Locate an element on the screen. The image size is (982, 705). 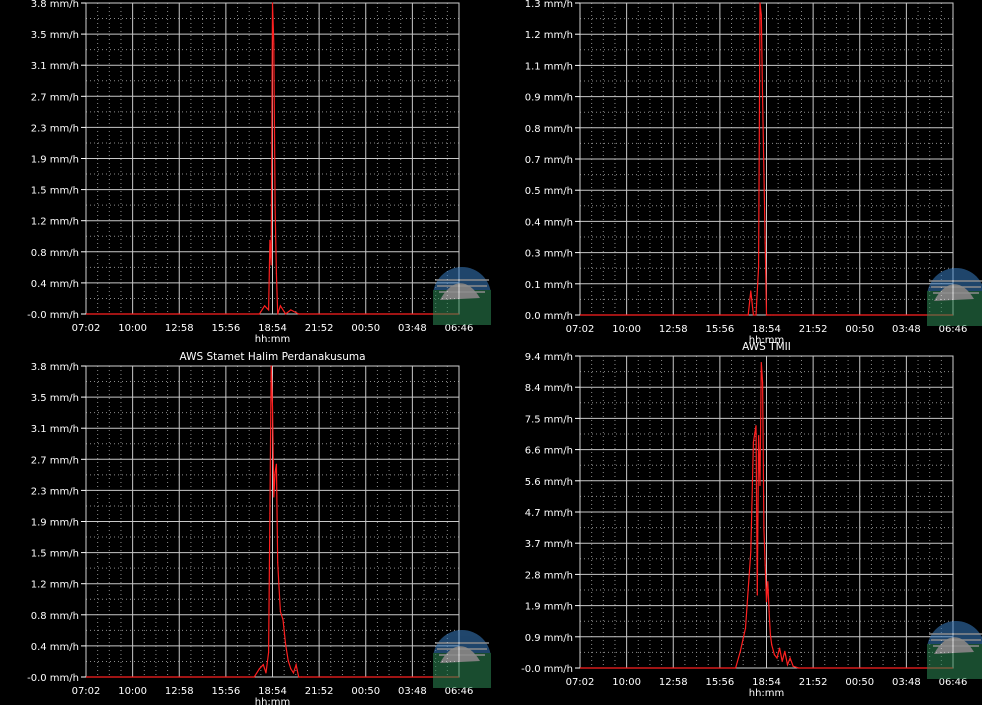
y-tick-label: 1.5 mm/h is located at coordinates (55, 191).